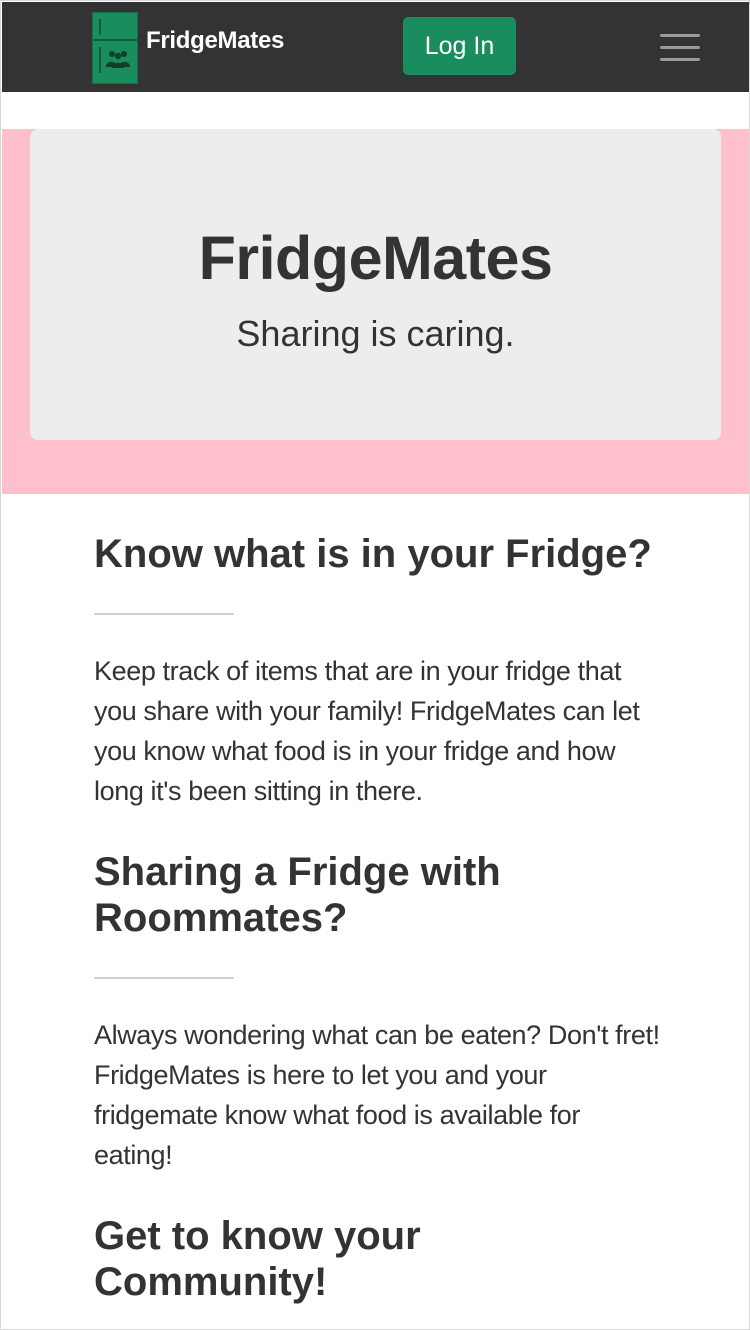 Image resolution: width=750 pixels, height=1330 pixels. Describe the element at coordinates (375, 47) in the screenshot. I see `navbar: FridgeMates Log In` at that location.